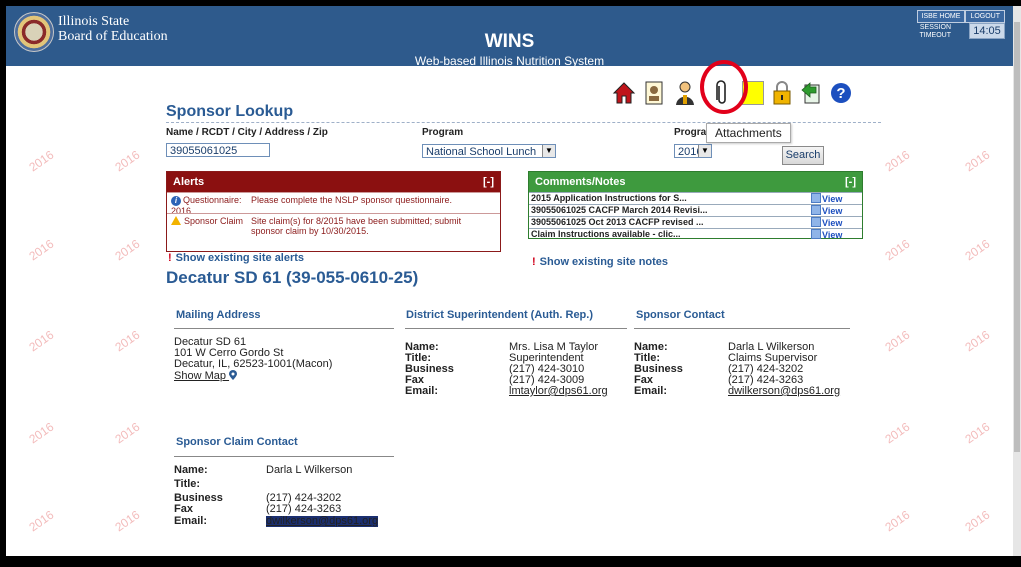 Image resolution: width=1021 pixels, height=567 pixels. I want to click on show-site-notes-link: ! Show existing site notes, so click(600, 262).